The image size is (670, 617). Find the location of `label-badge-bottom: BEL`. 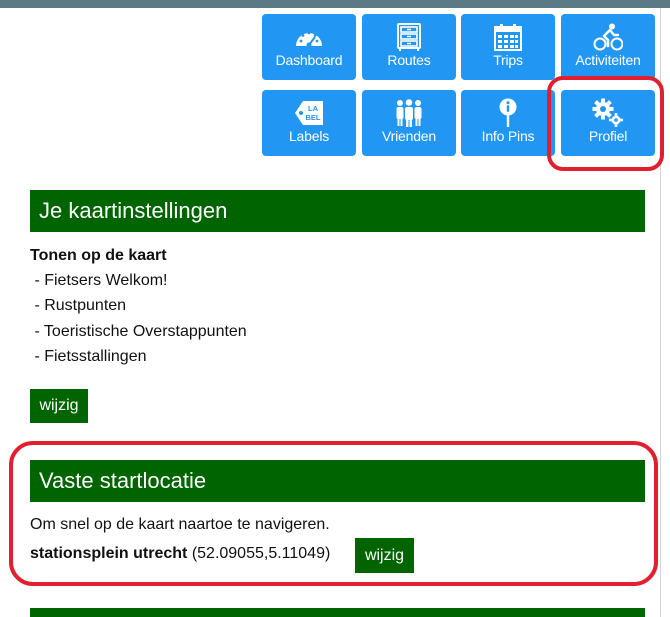

label-badge-bottom: BEL is located at coordinates (313, 117).